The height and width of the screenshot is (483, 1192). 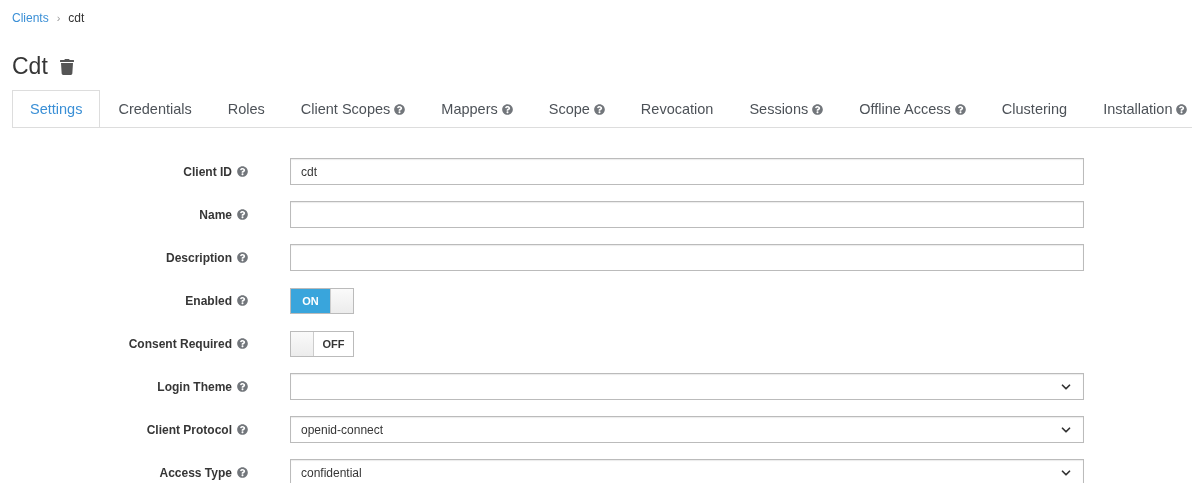 What do you see at coordinates (66, 66) in the screenshot?
I see `trash-icon` at bounding box center [66, 66].